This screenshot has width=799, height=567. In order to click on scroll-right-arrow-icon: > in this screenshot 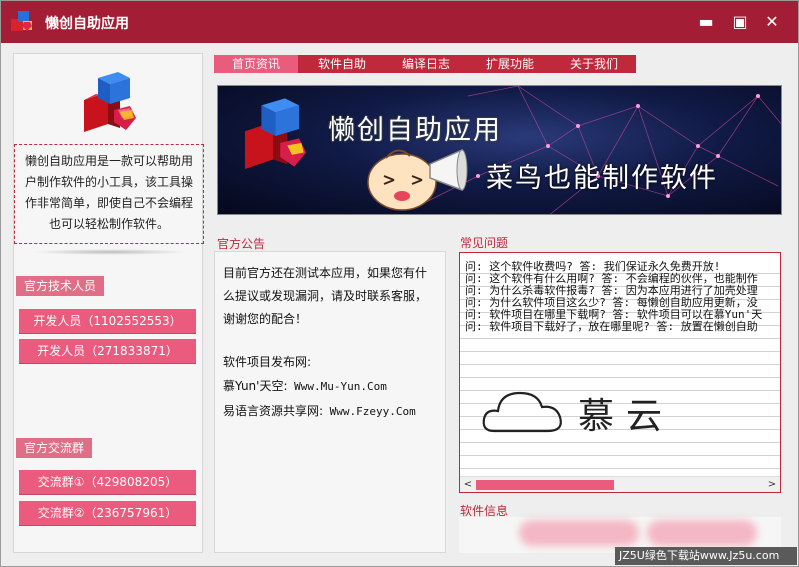, I will do `click(772, 484)`.